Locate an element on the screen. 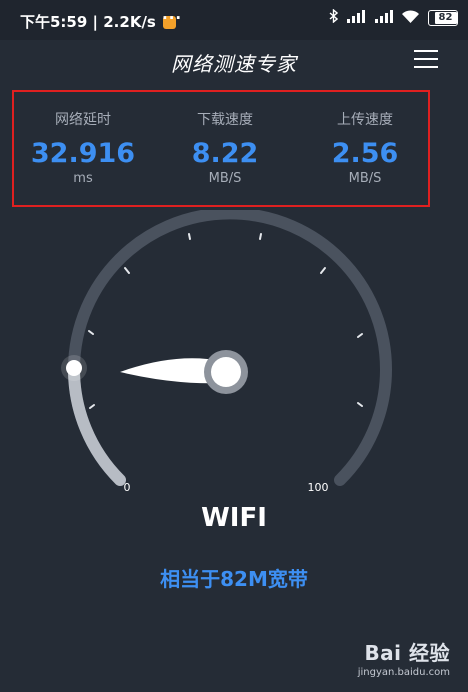  page-title: 网络测速专家 is located at coordinates (234, 64).